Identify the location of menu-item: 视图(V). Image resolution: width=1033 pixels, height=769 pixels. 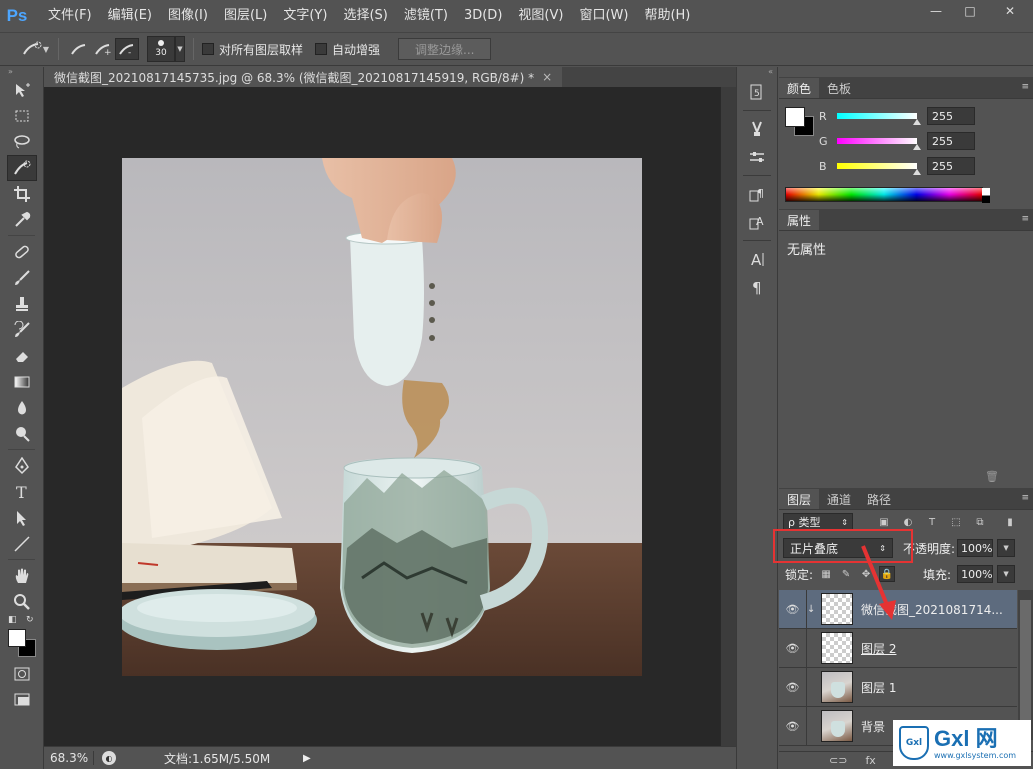
(540, 16).